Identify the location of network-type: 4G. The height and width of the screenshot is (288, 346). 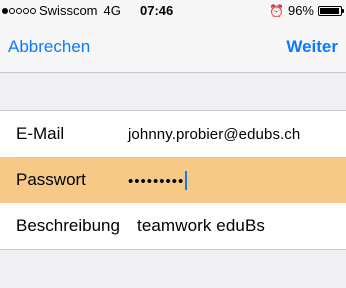
(112, 10).